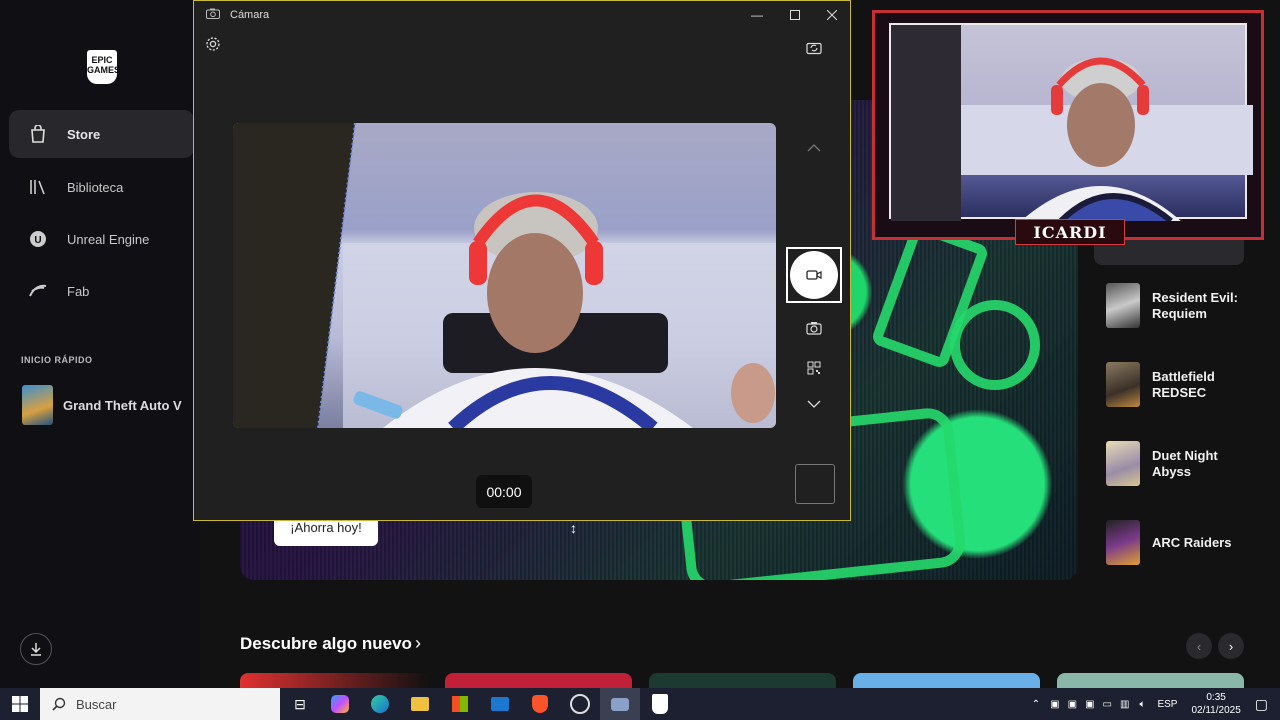 This screenshot has height=720, width=1280. I want to click on language-indicator: ESP, so click(1167, 704).